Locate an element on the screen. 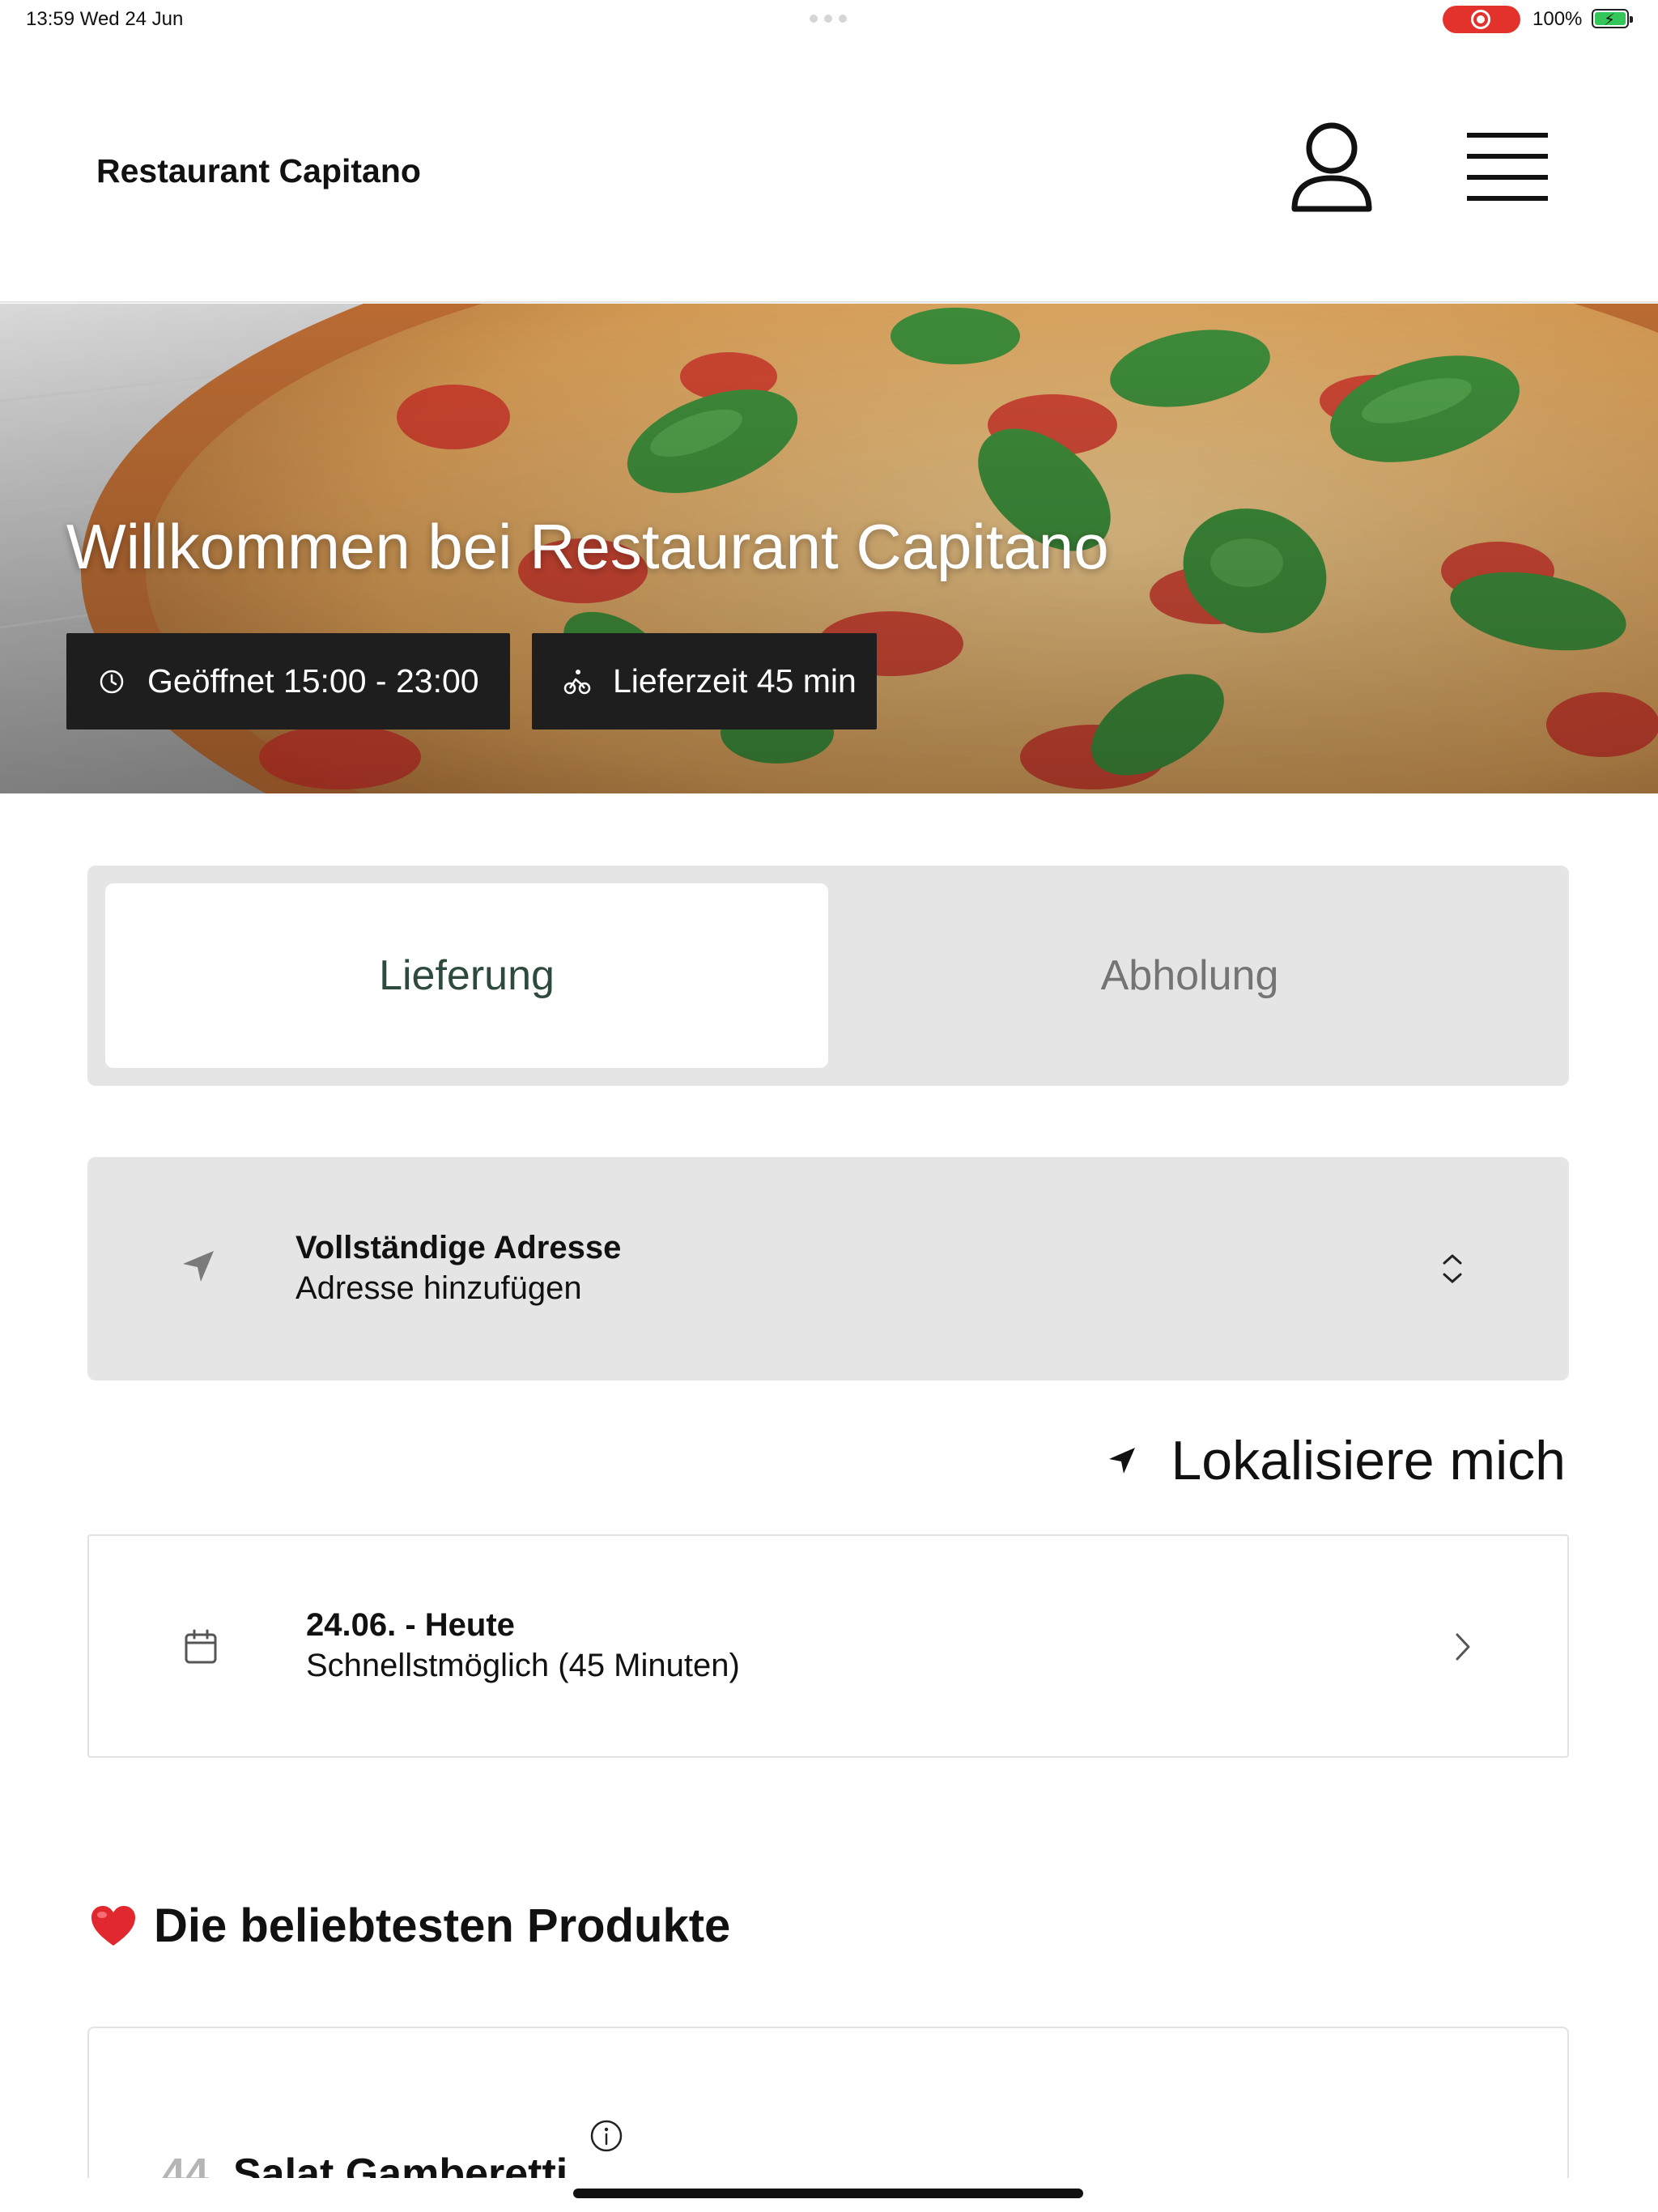 Image resolution: width=1658 pixels, height=2212 pixels. bike-icon is located at coordinates (577, 682).